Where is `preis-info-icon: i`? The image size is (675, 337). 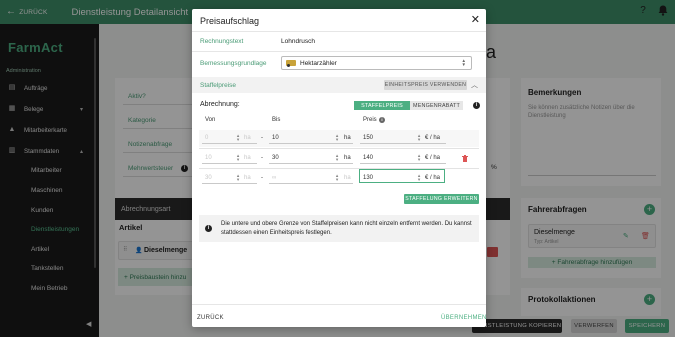
preis-info-icon: i is located at coordinates (382, 120).